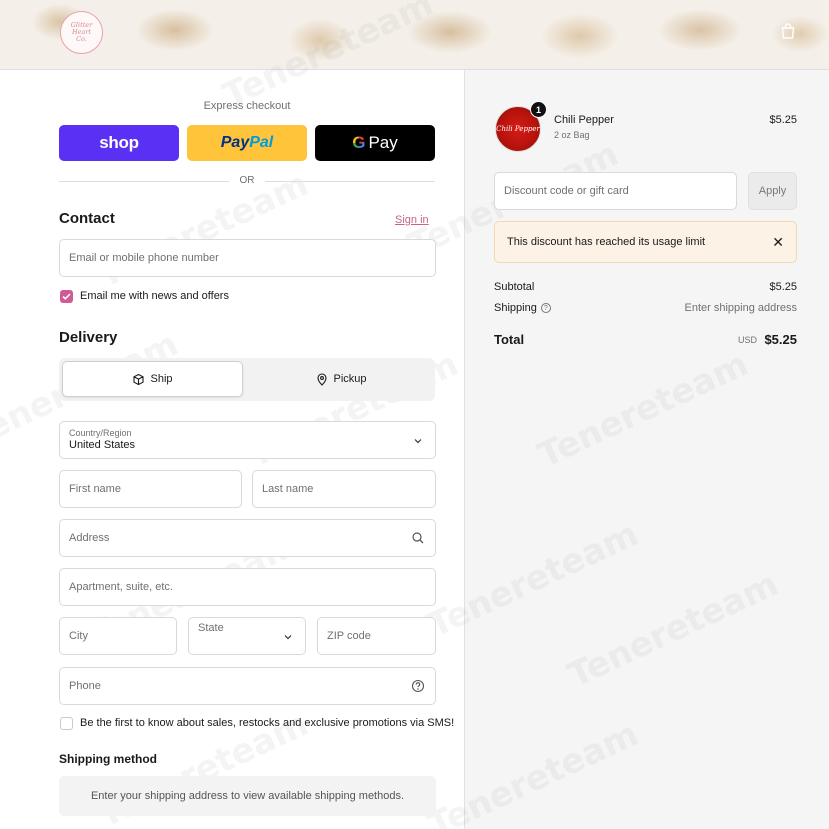  I want to click on or-divider: OR, so click(247, 181).